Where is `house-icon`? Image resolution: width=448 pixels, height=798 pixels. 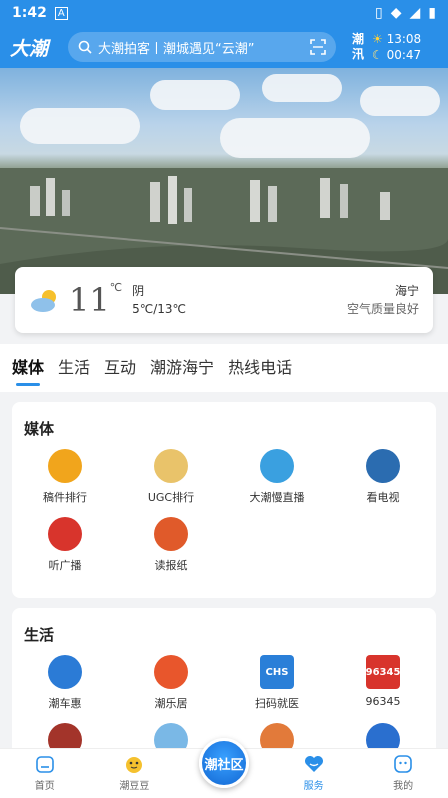
house-icon is located at coordinates (171, 672).